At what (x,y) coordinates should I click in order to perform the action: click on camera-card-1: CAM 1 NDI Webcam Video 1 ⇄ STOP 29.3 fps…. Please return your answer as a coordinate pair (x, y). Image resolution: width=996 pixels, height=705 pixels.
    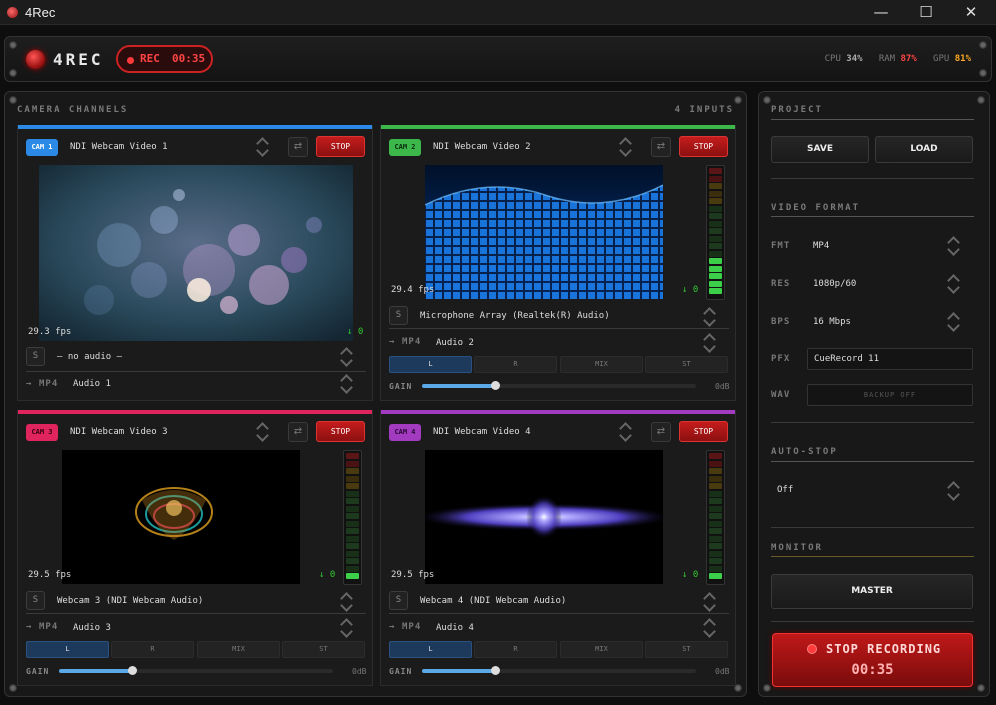
    Looking at the image, I should click on (195, 263).